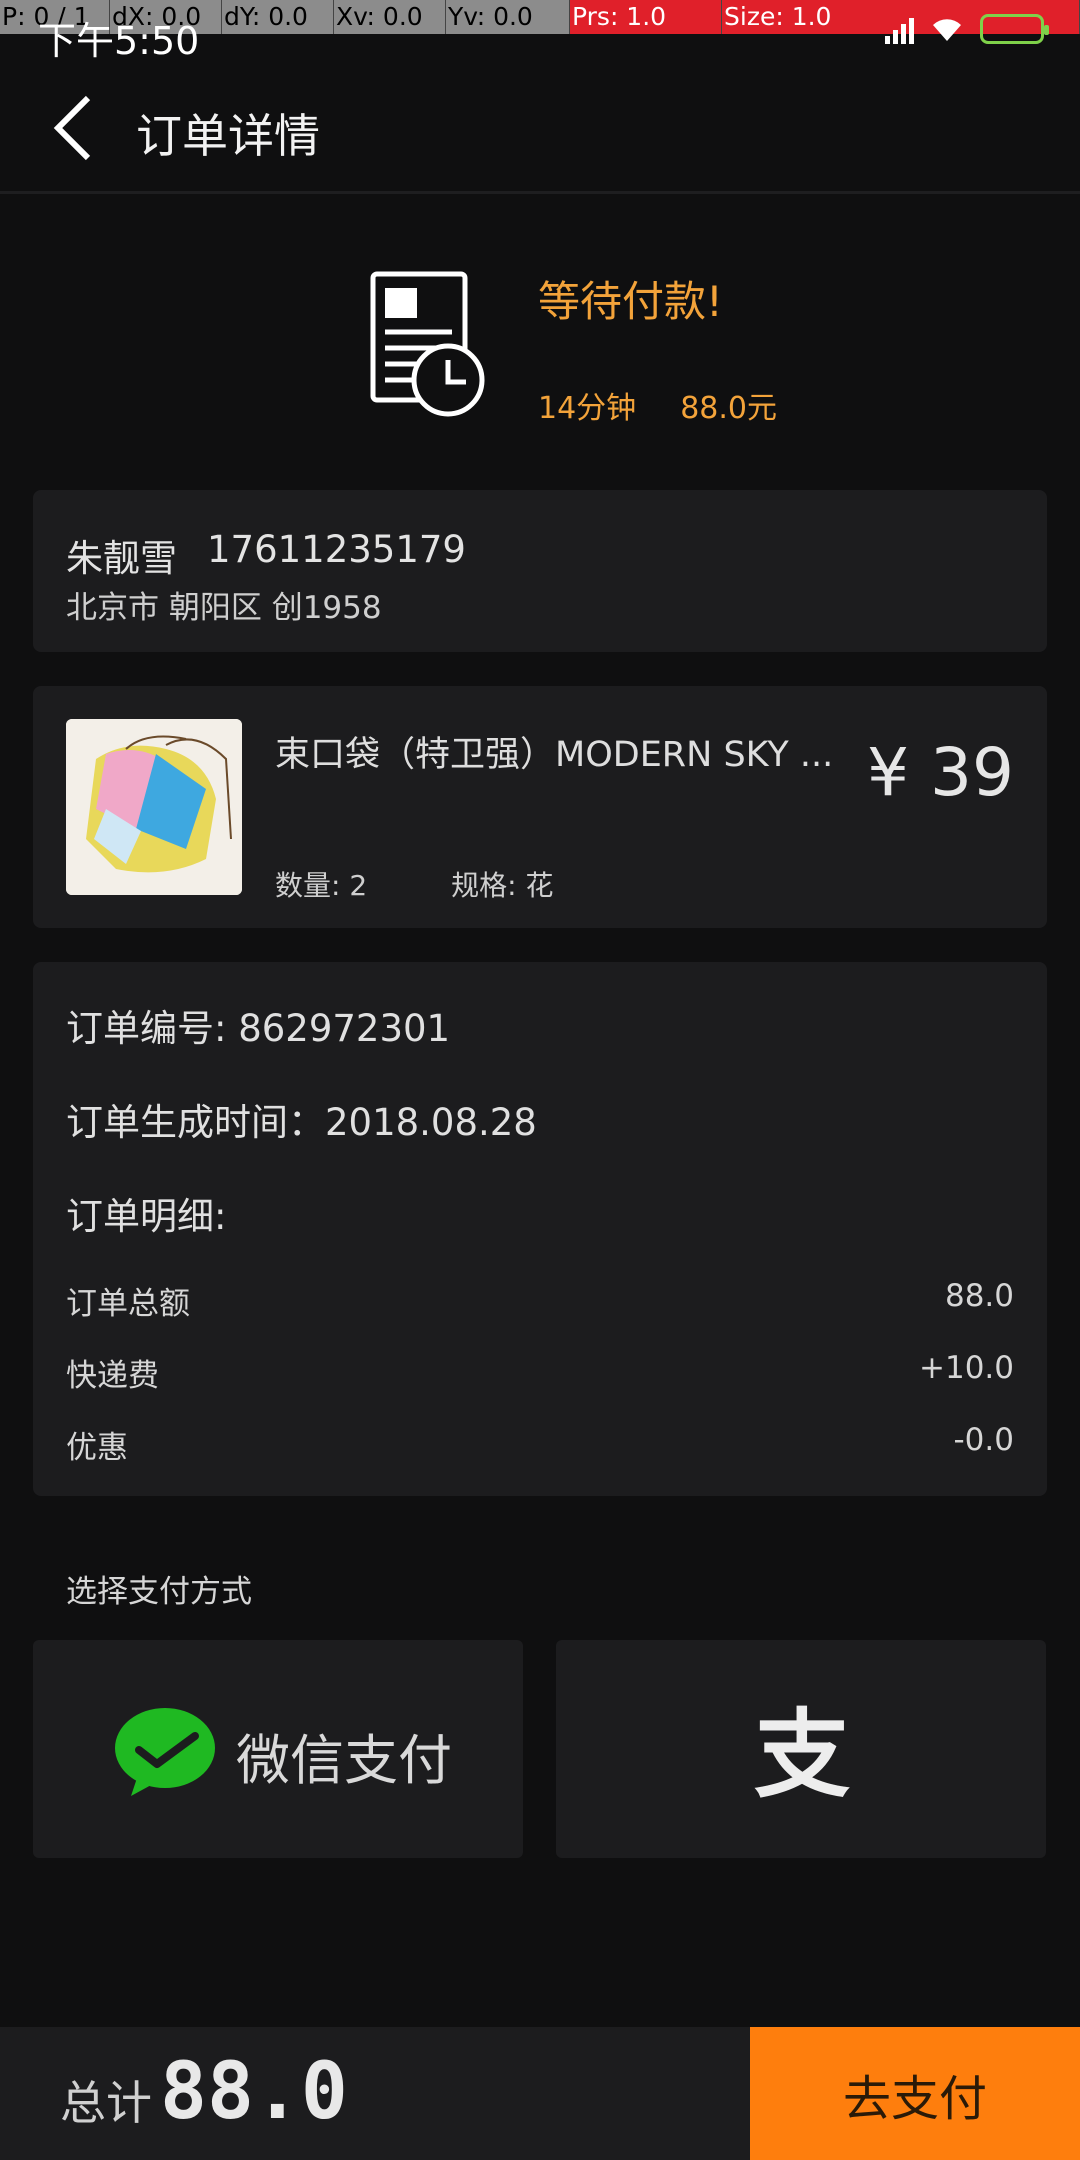 The height and width of the screenshot is (2160, 1080). Describe the element at coordinates (966, 1368) in the screenshot. I see `fee-value: +10.0` at that location.